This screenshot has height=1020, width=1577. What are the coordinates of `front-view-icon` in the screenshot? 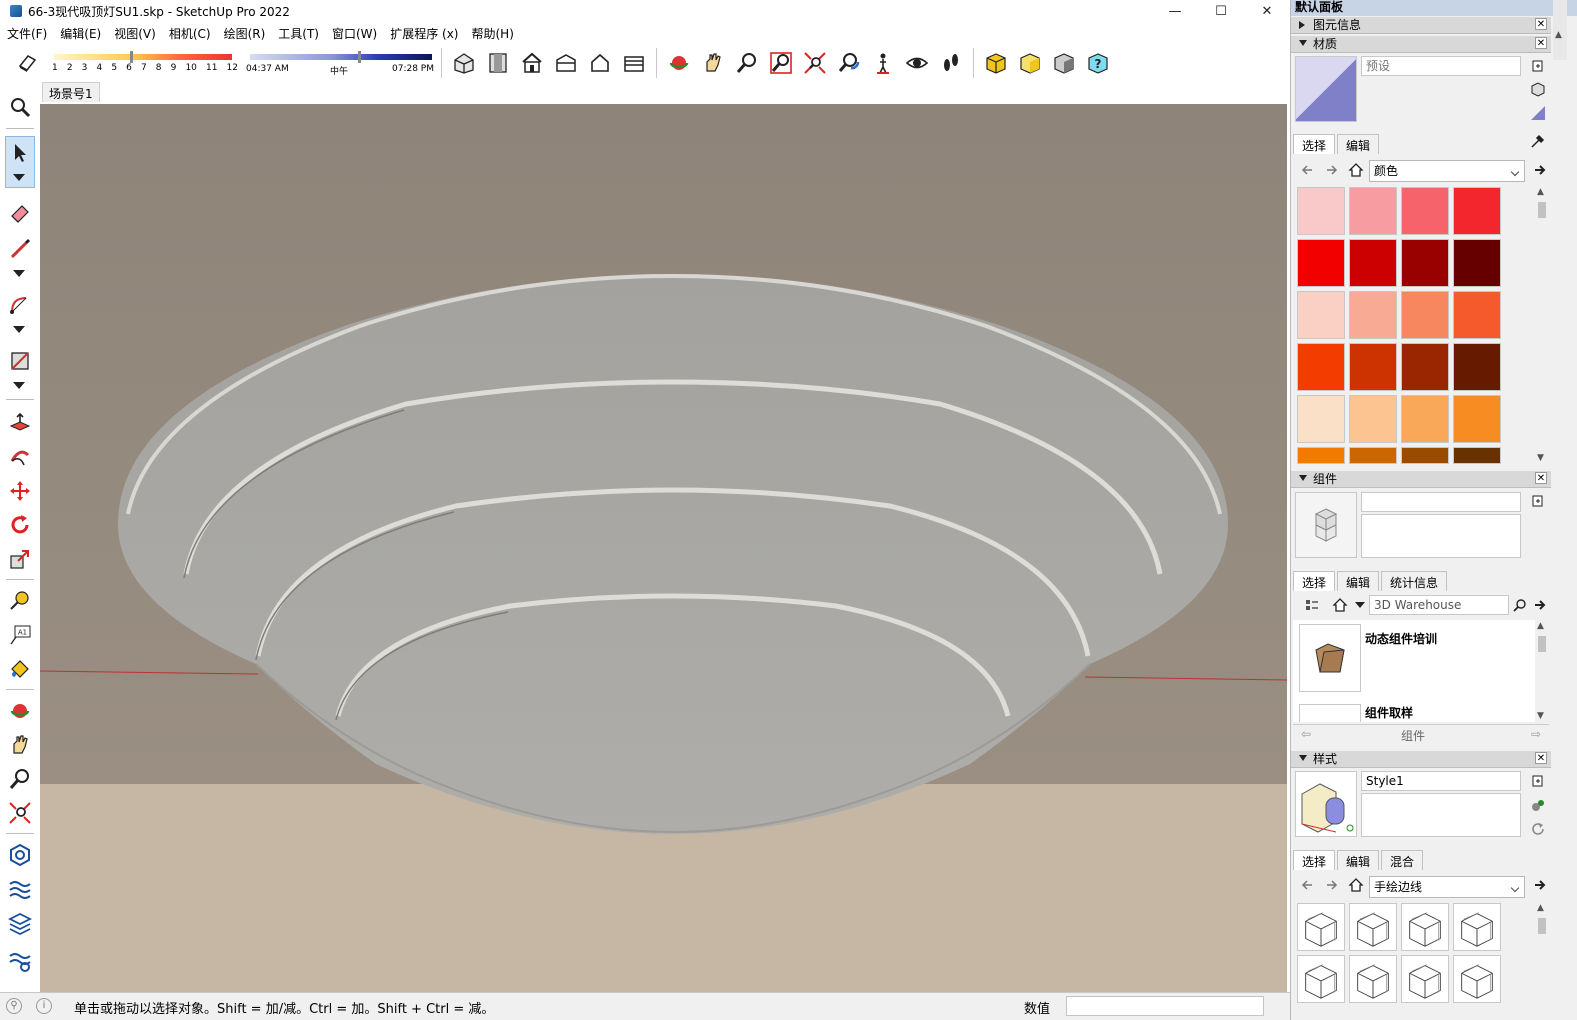 It's located at (532, 63).